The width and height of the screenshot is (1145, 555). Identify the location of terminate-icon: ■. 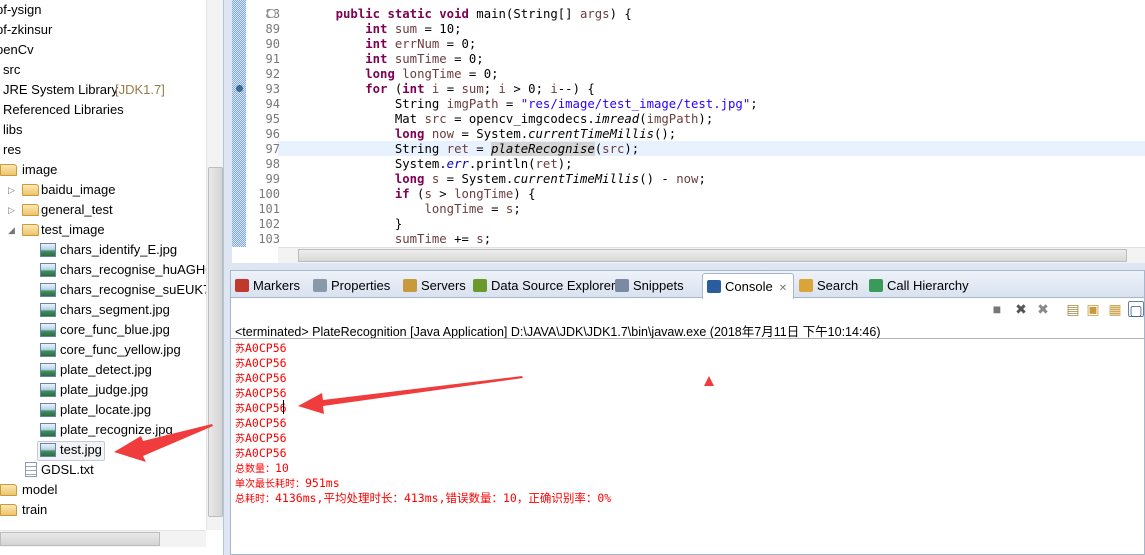
(997, 309).